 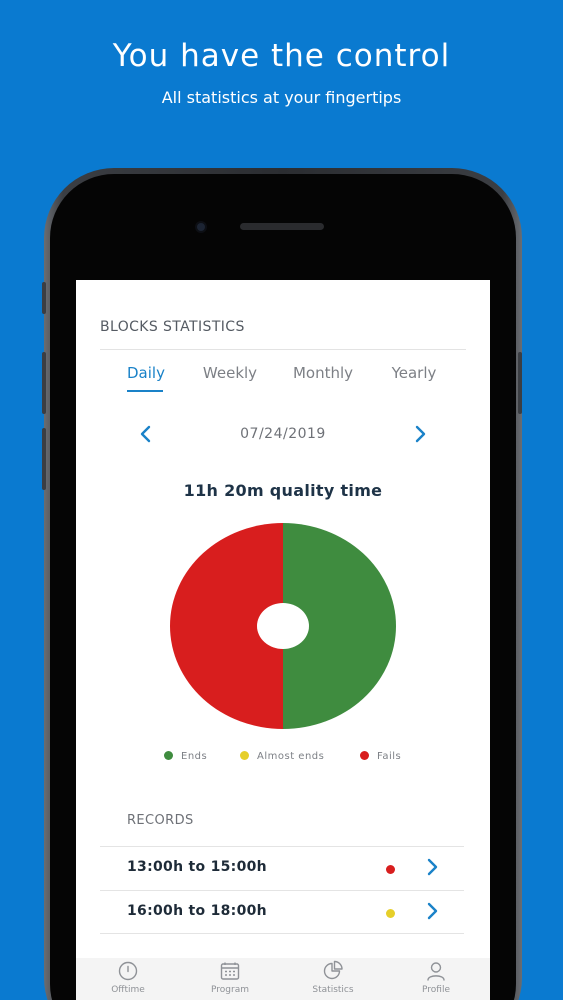 I want to click on phone-volume-up, so click(x=44, y=383).